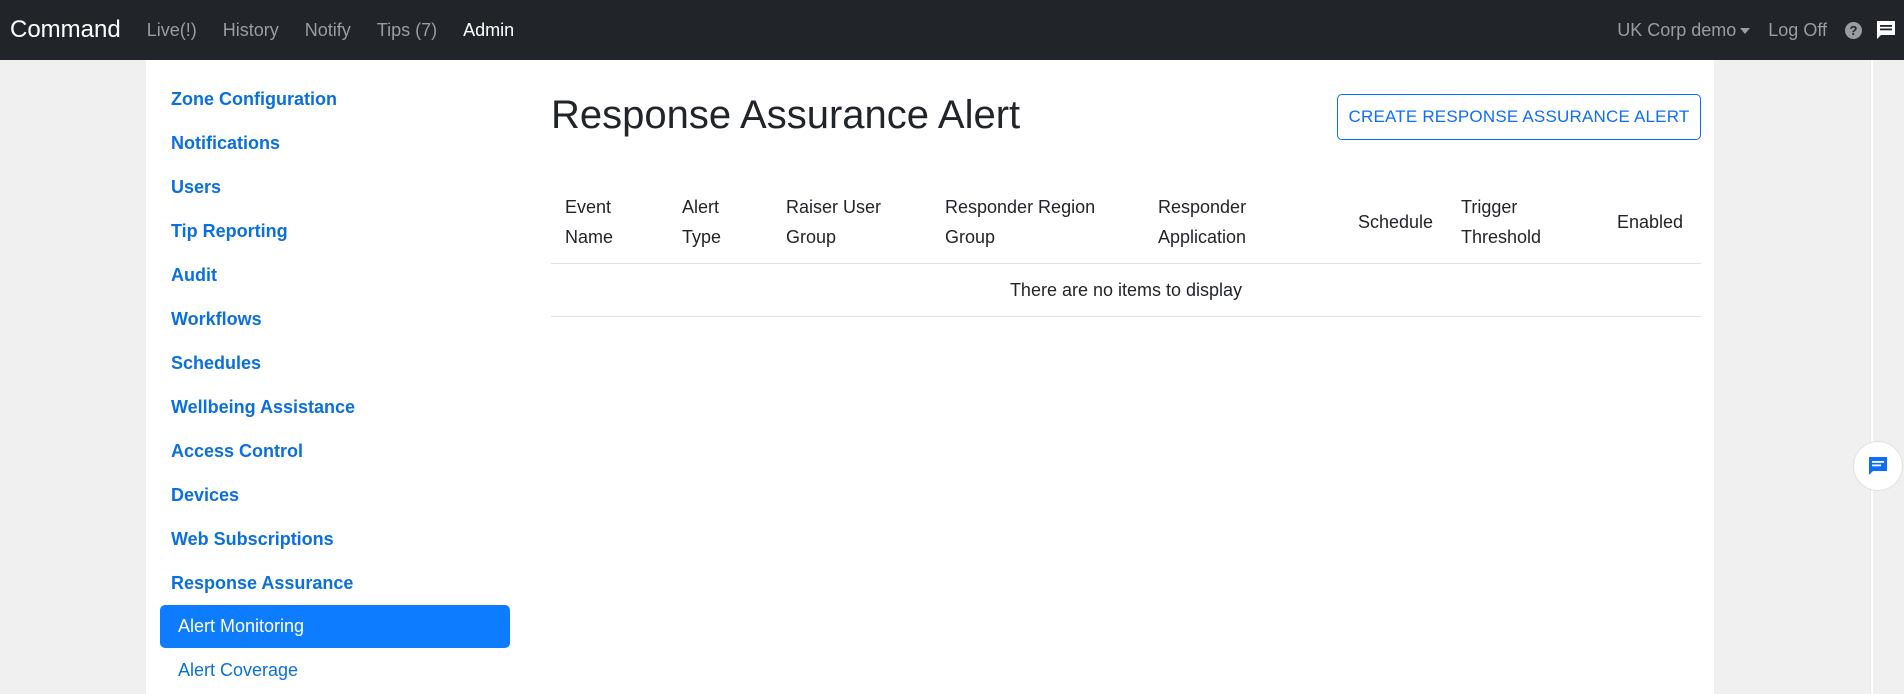 Image resolution: width=1904 pixels, height=694 pixels. Describe the element at coordinates (786, 115) in the screenshot. I see `page-title: Response Assurance Alert` at that location.